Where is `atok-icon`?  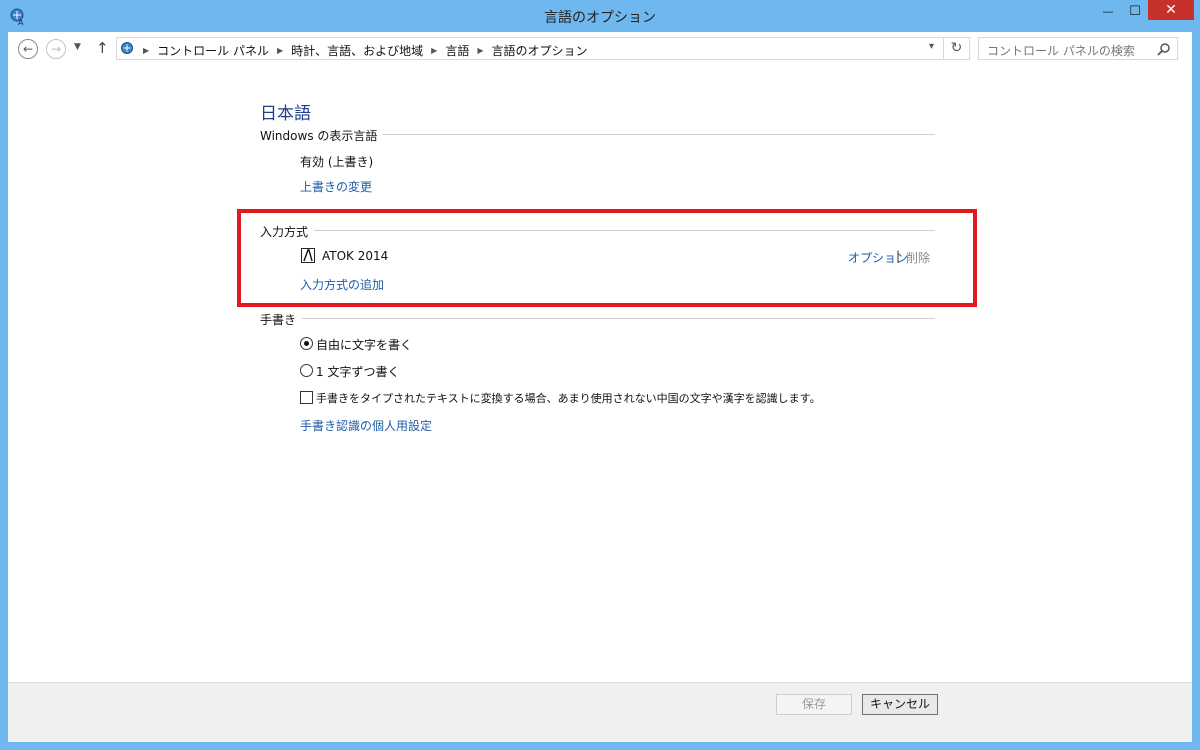 atok-icon is located at coordinates (308, 255).